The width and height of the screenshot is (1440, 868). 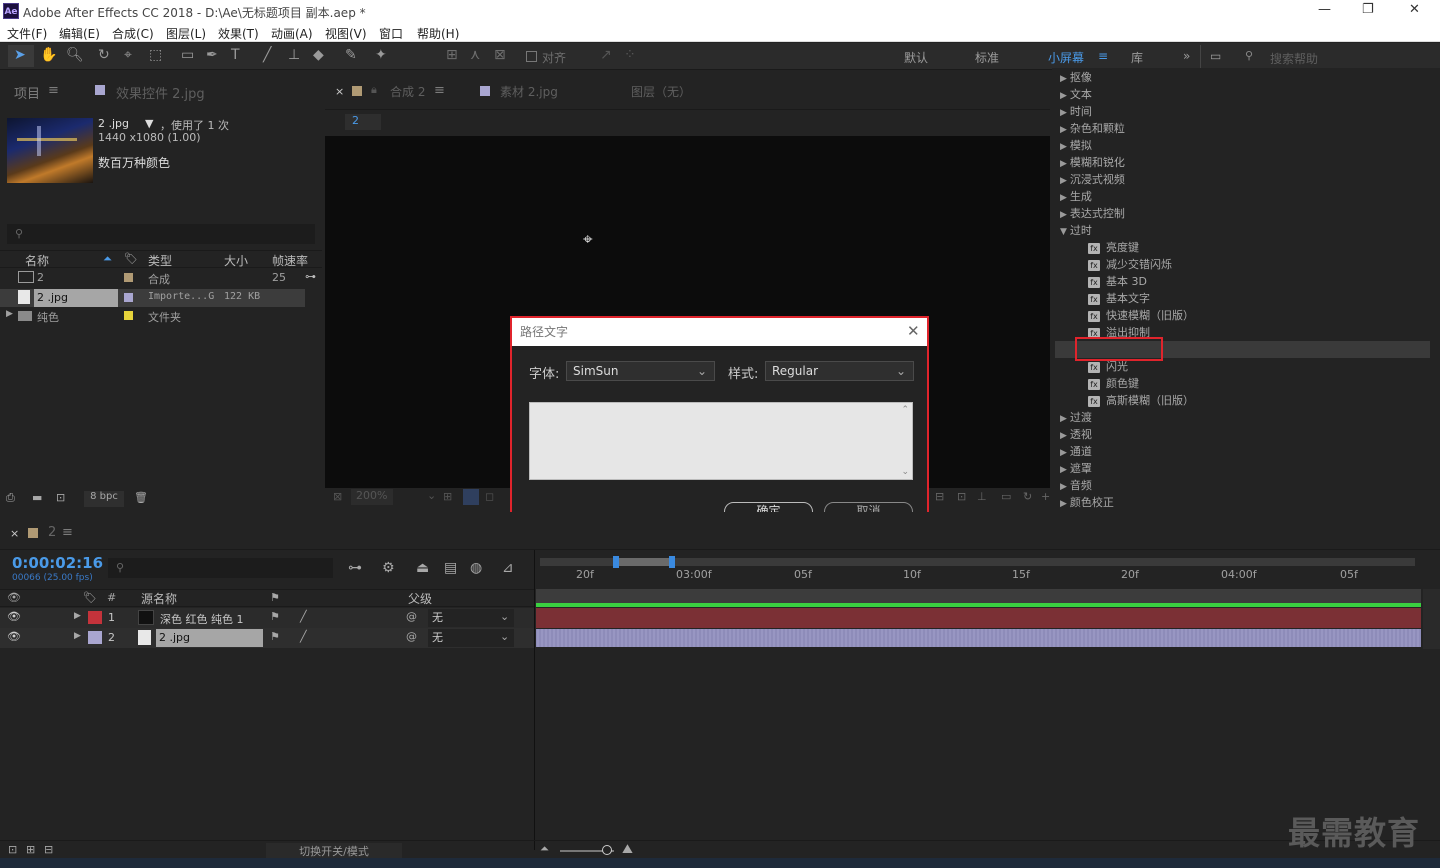 I want to click on project-row-selected: 2 .jpg Importe...G 122 KB, so click(x=152, y=298).